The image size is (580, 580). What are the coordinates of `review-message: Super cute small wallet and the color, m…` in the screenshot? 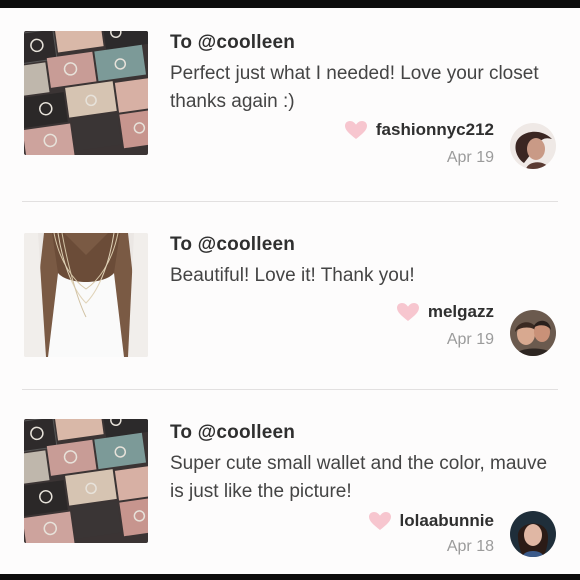 It's located at (359, 477).